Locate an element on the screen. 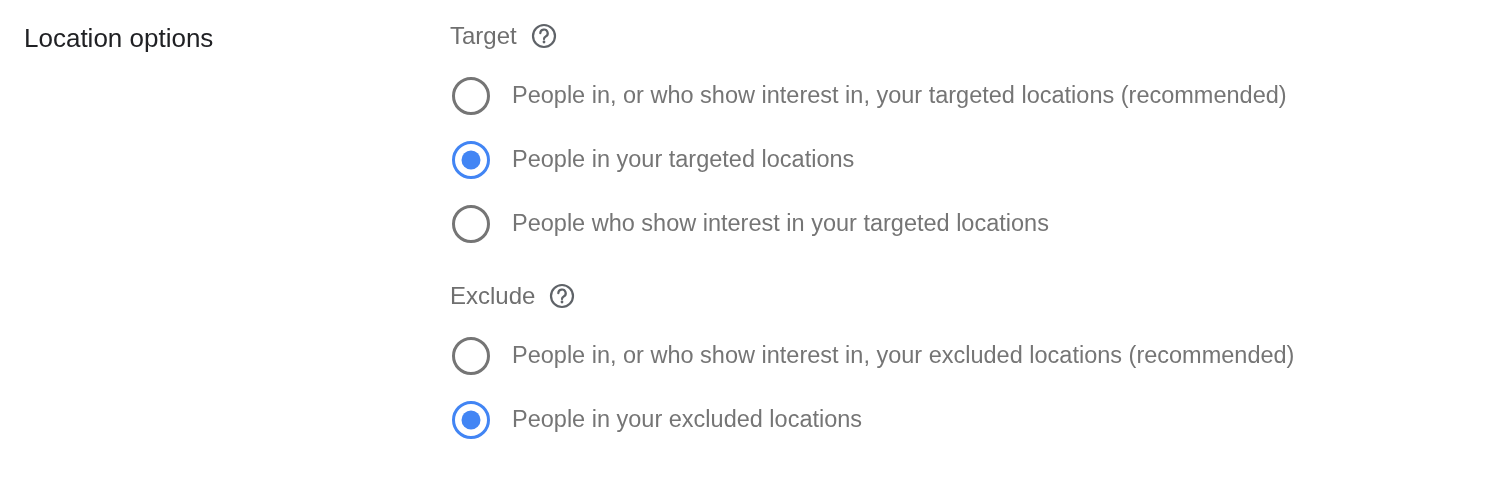 This screenshot has width=1512, height=494. option-label: People in your excluded locations is located at coordinates (687, 420).